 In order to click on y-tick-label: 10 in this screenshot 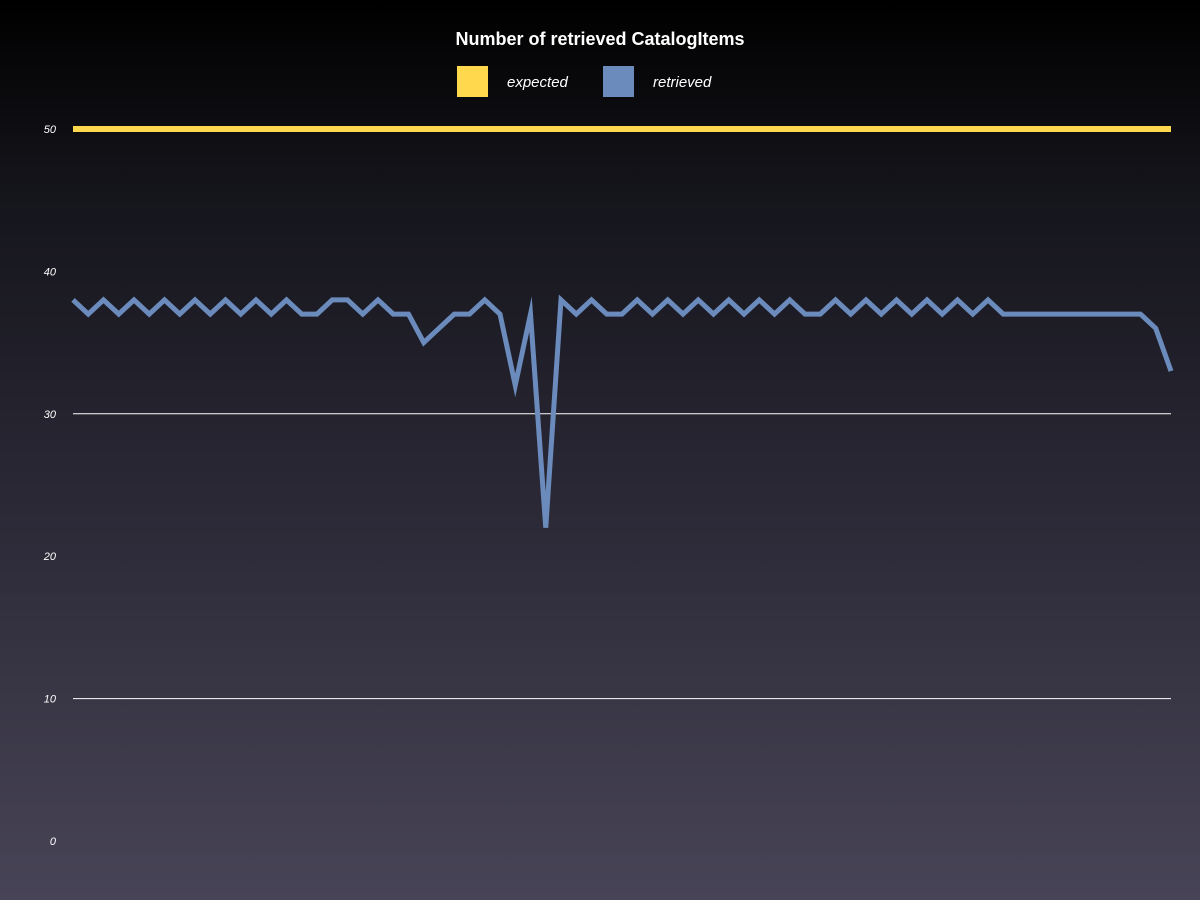, I will do `click(50, 700)`.